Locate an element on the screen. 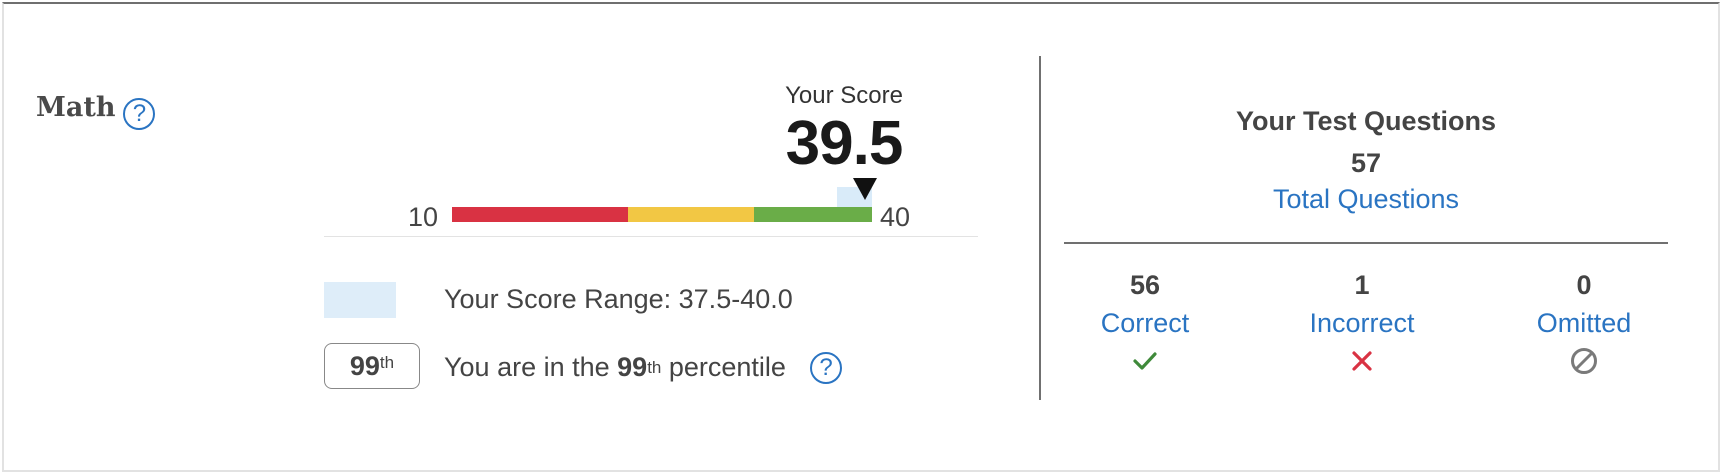 Image resolution: width=1724 pixels, height=476 pixels. scale-max-label: 40 is located at coordinates (895, 217).